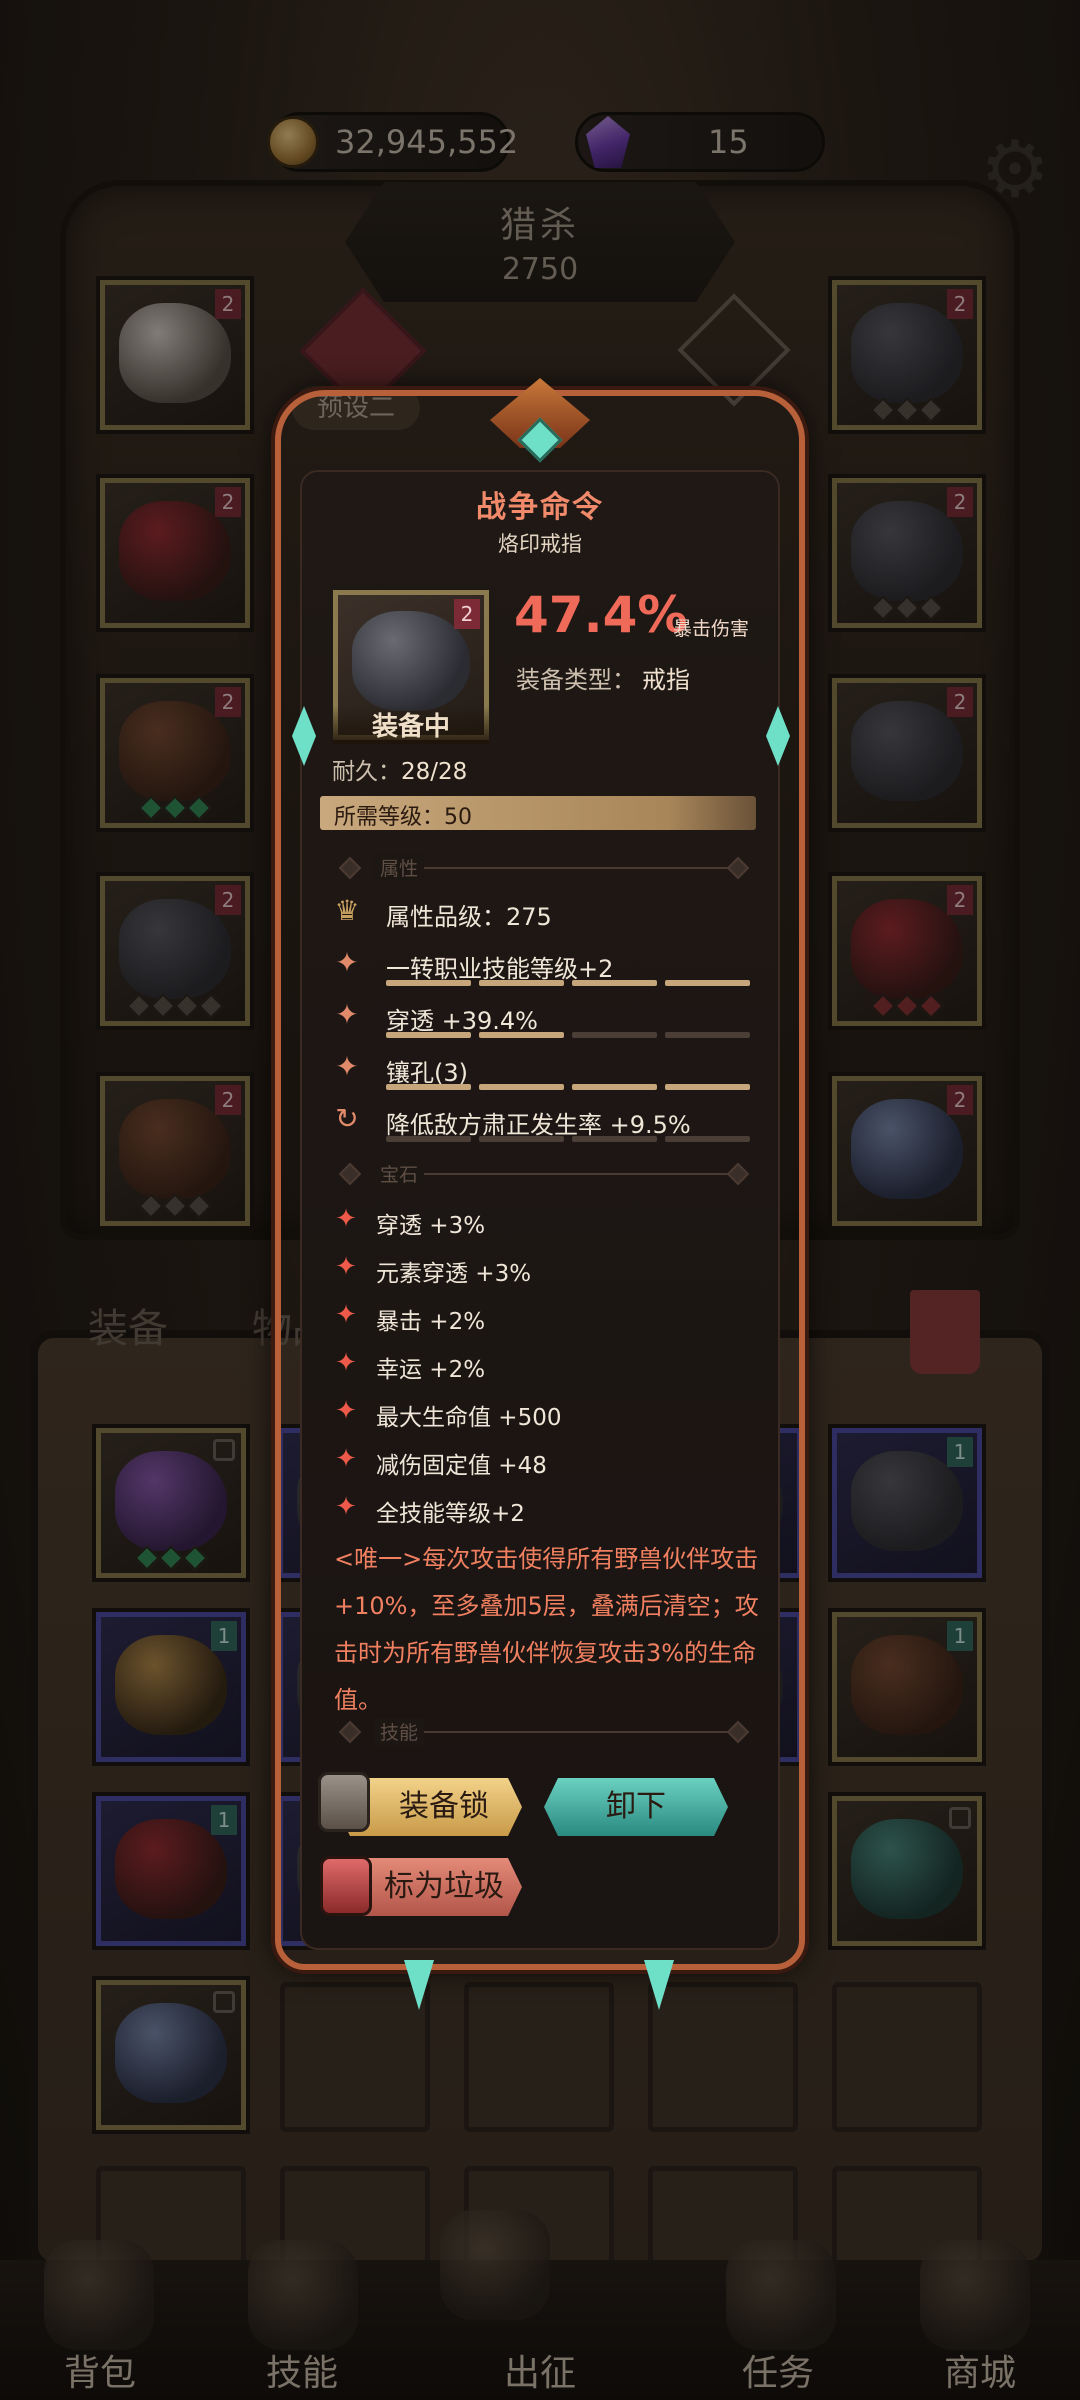 This screenshot has width=1080, height=2400. I want to click on main-stat-name: 暴击伤害, so click(711, 629).